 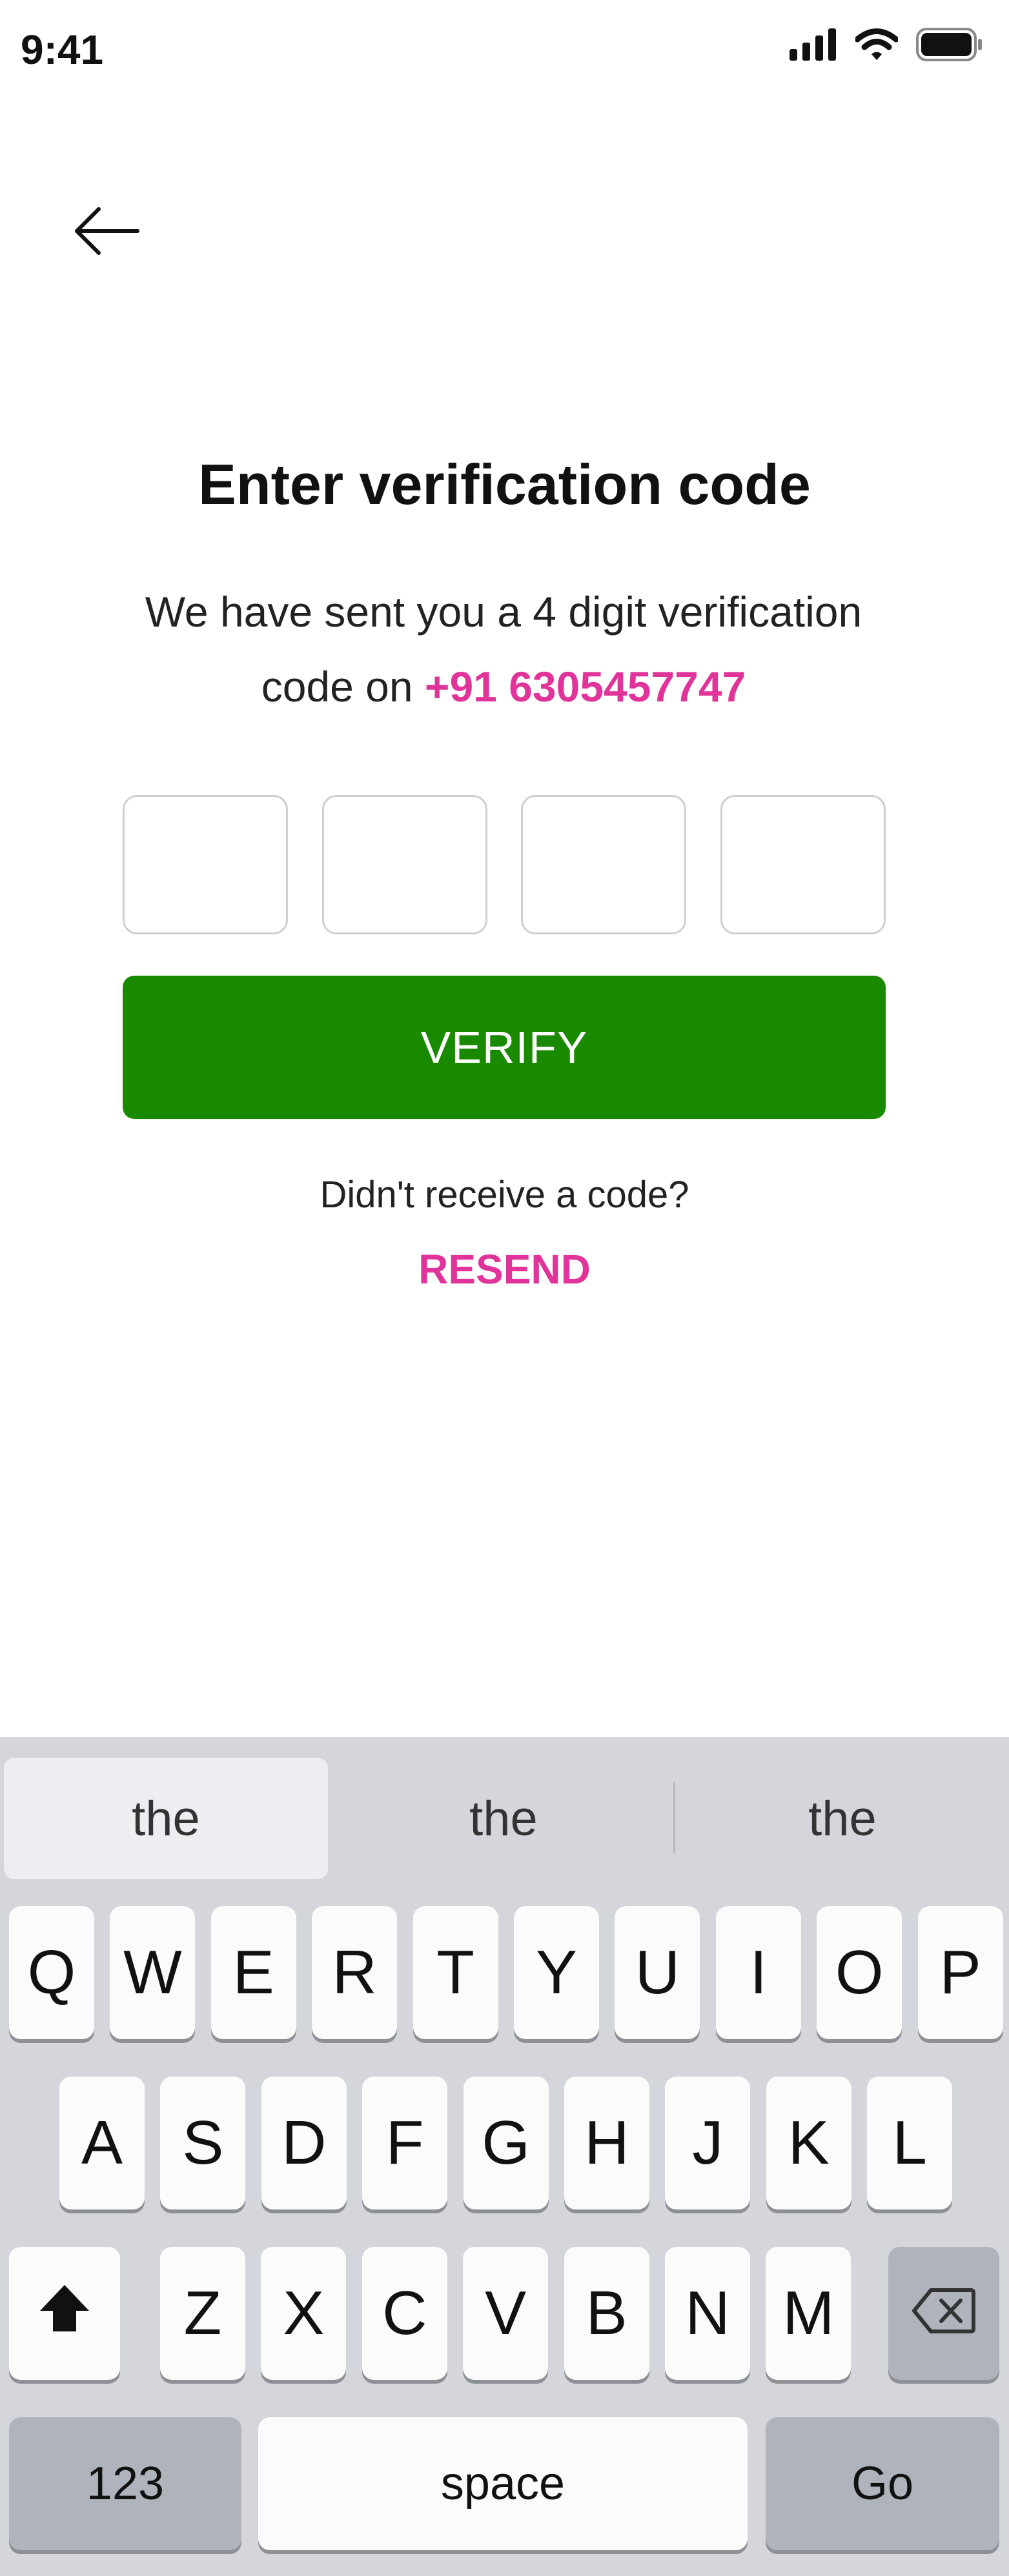 I want to click on status-icons, so click(x=886, y=45).